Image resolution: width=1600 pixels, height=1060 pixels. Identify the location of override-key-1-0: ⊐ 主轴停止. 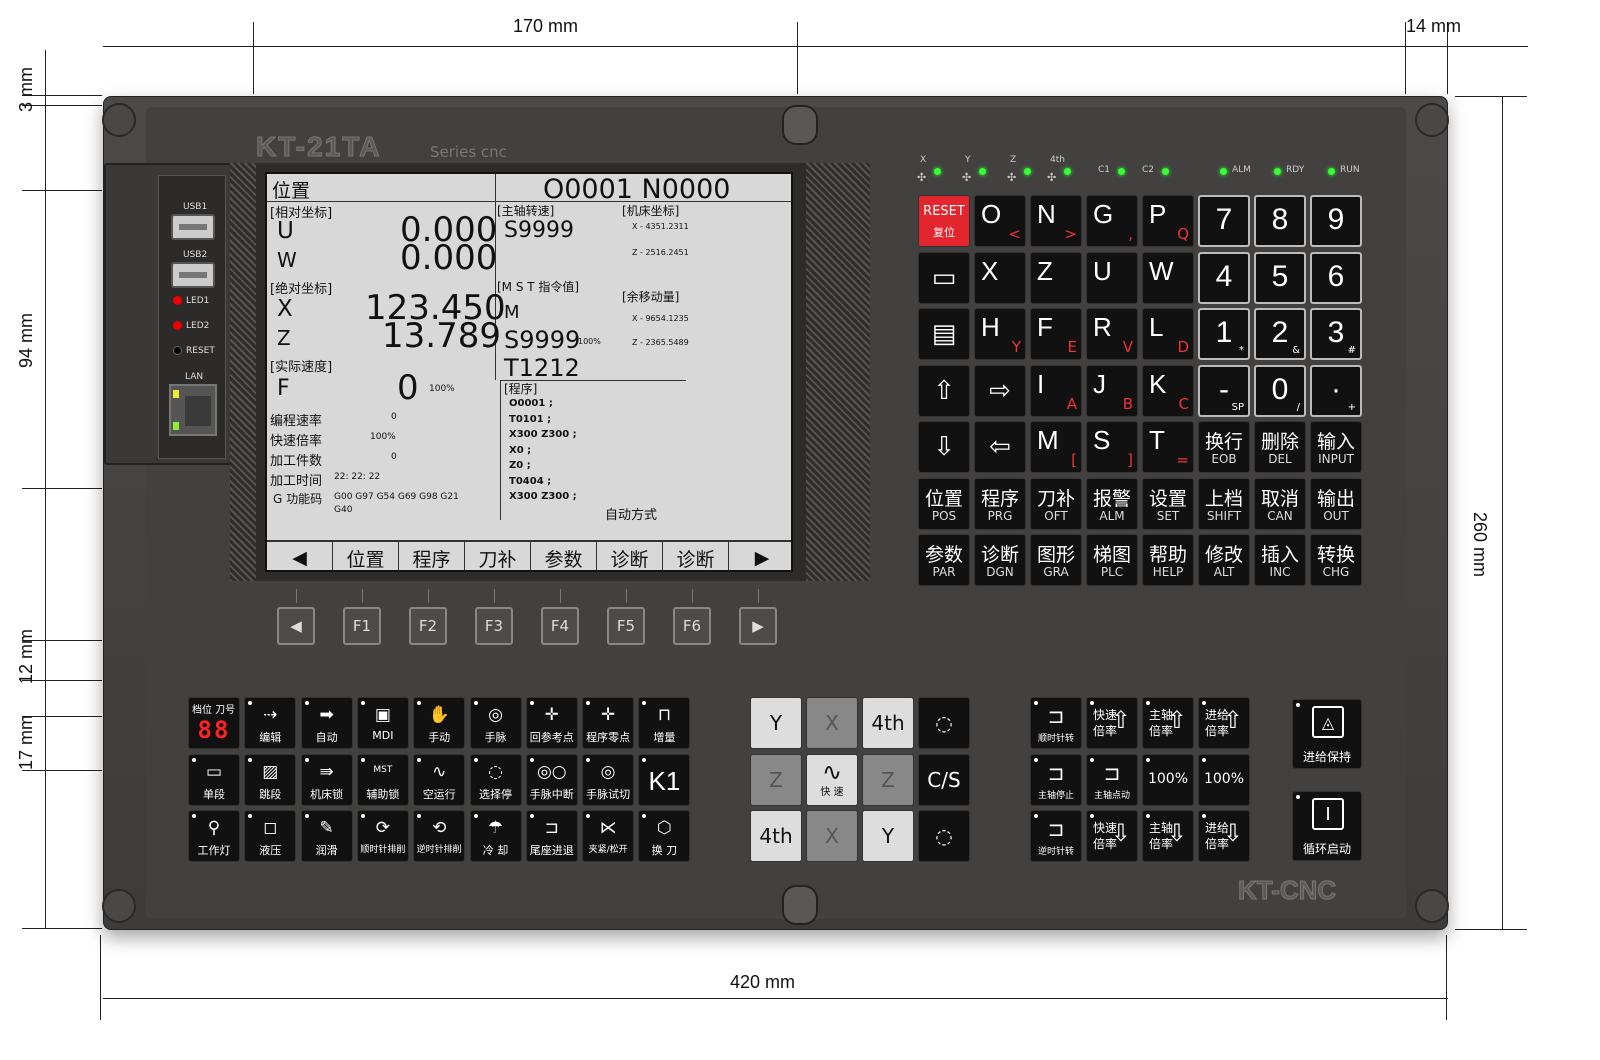
(1056, 779).